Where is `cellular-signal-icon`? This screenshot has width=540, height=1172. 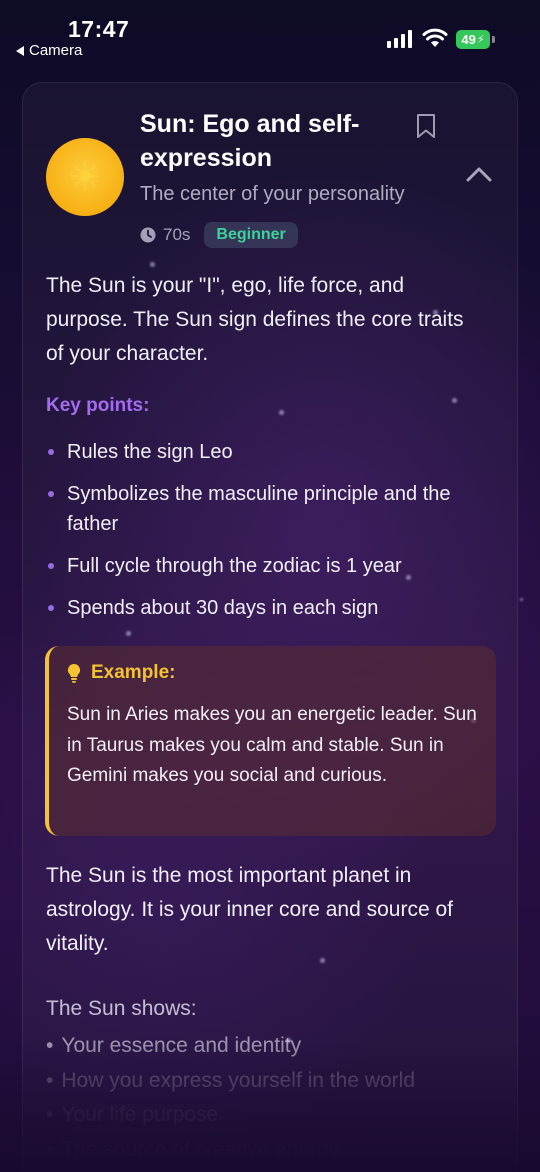 cellular-signal-icon is located at coordinates (399, 39).